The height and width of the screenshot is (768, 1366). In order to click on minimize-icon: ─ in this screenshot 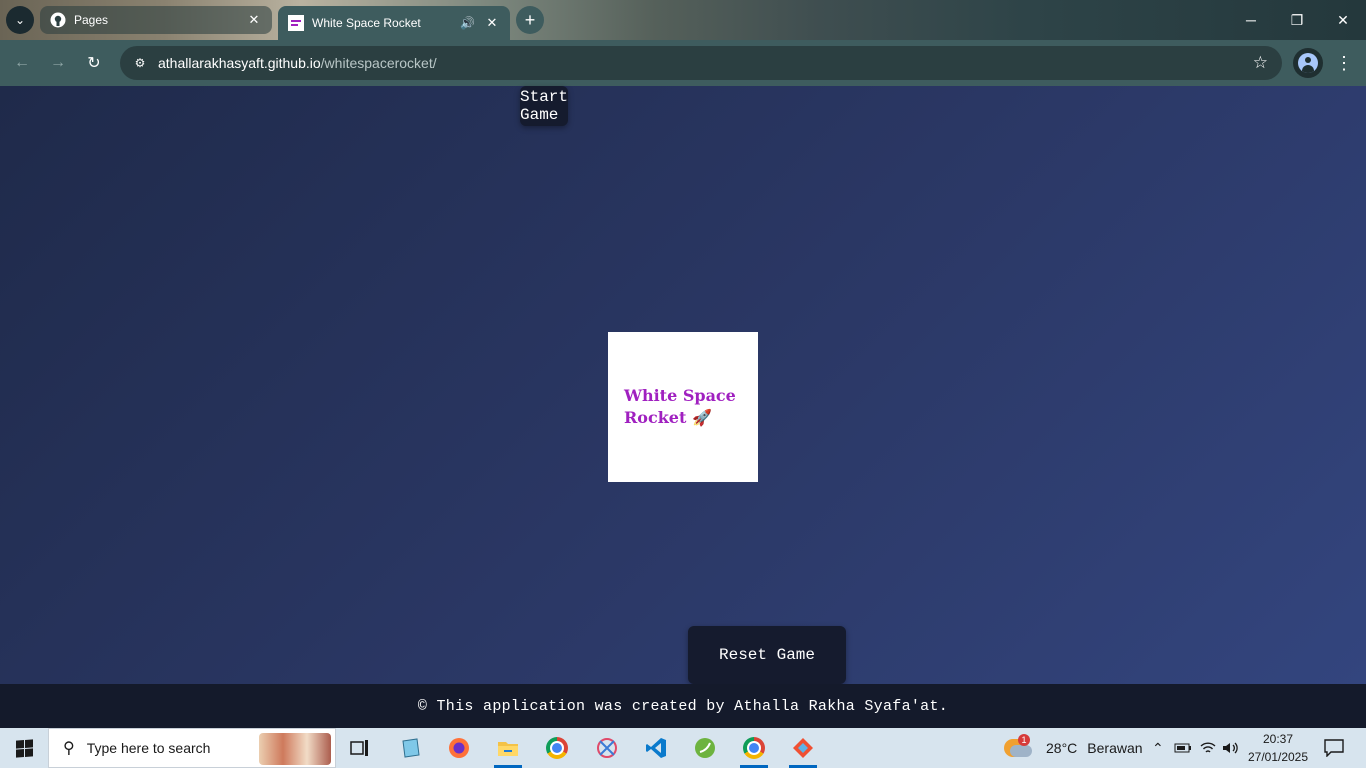, I will do `click(1251, 20)`.